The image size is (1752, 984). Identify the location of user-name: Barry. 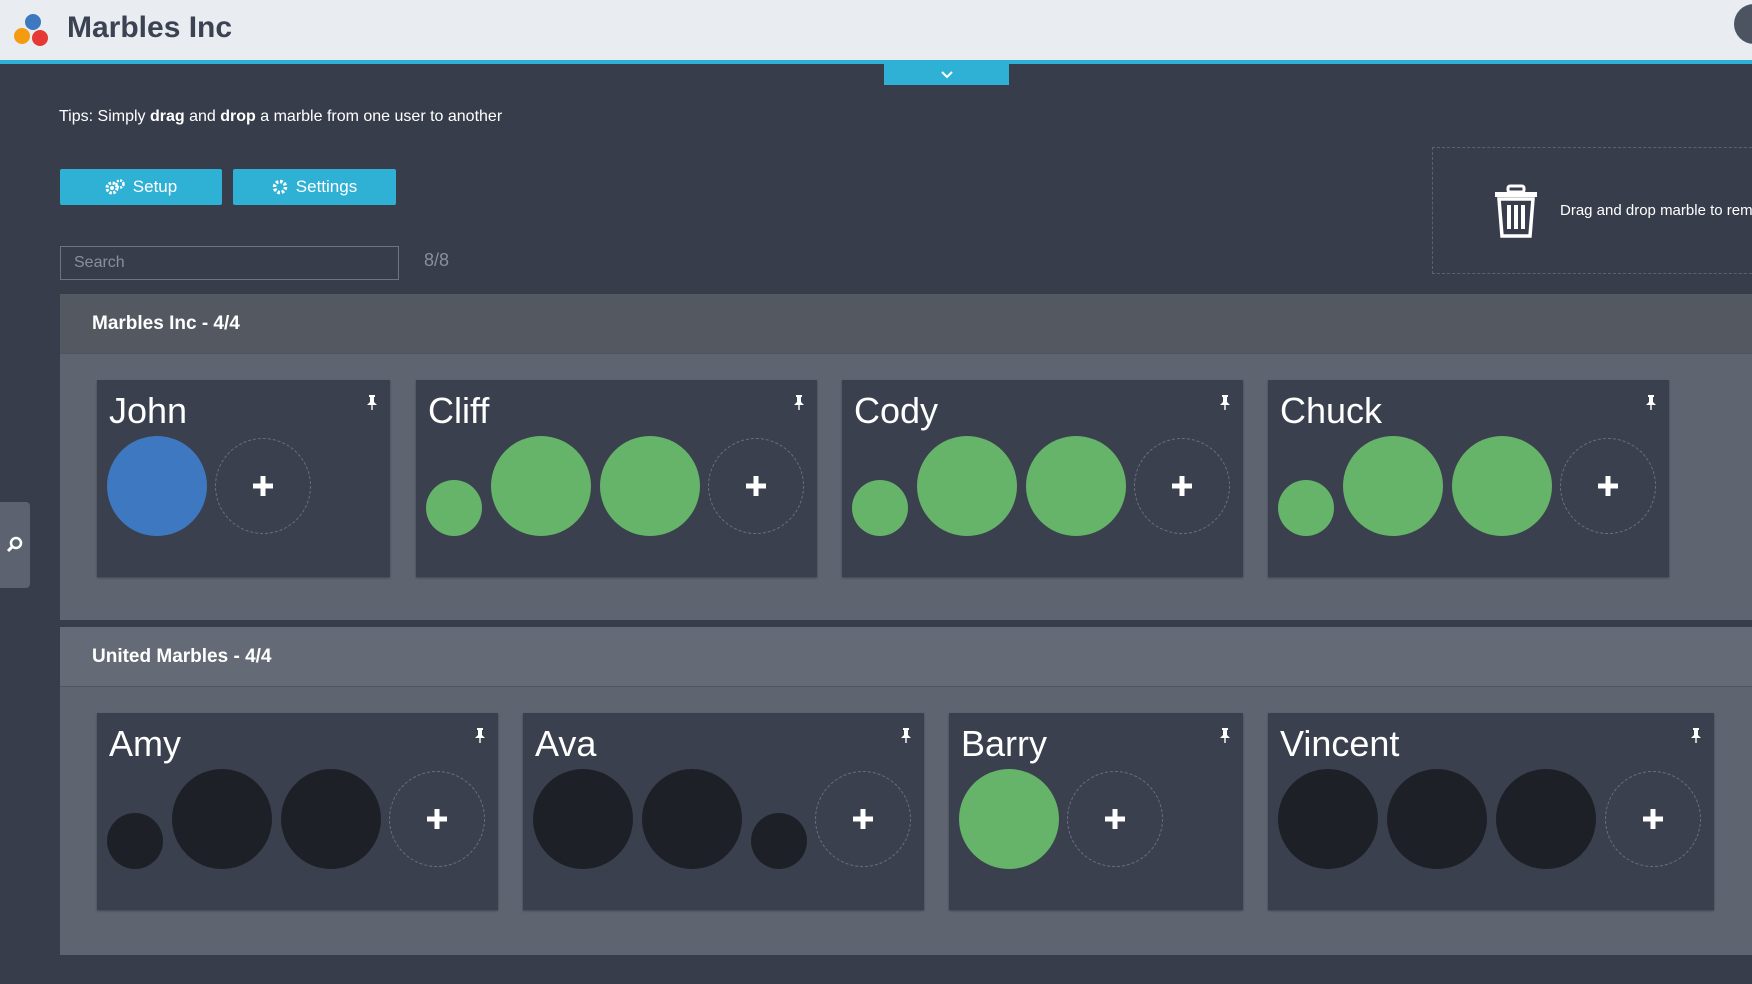
(1004, 743).